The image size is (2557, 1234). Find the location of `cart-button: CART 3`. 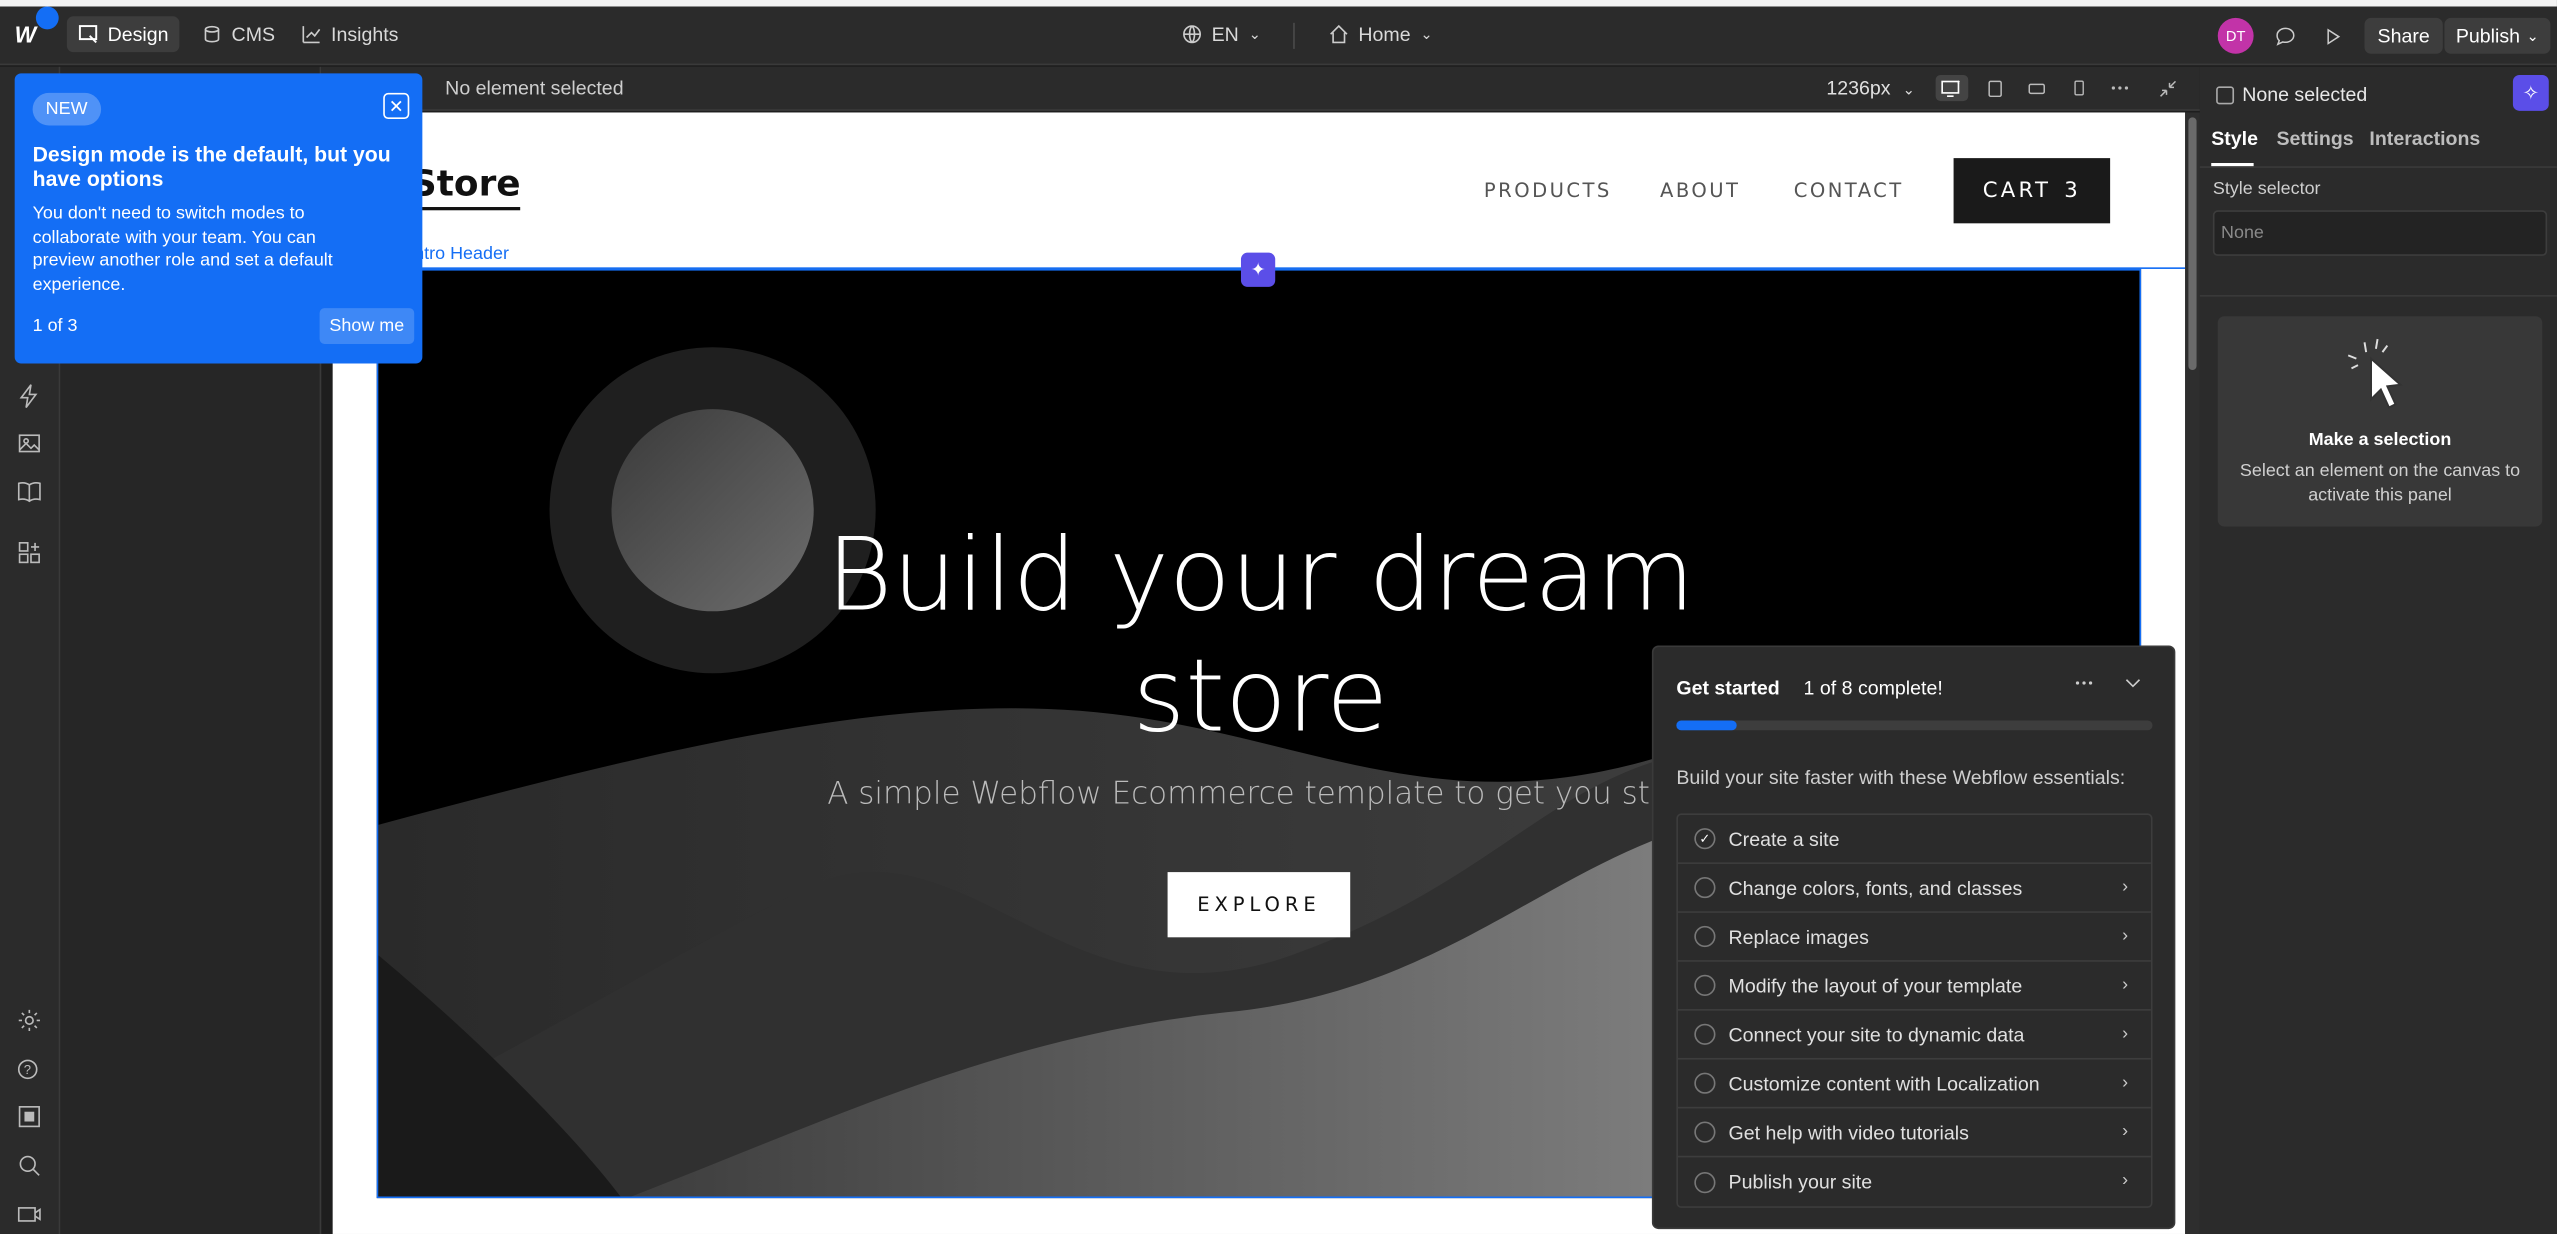

cart-button: CART 3 is located at coordinates (2032, 191).